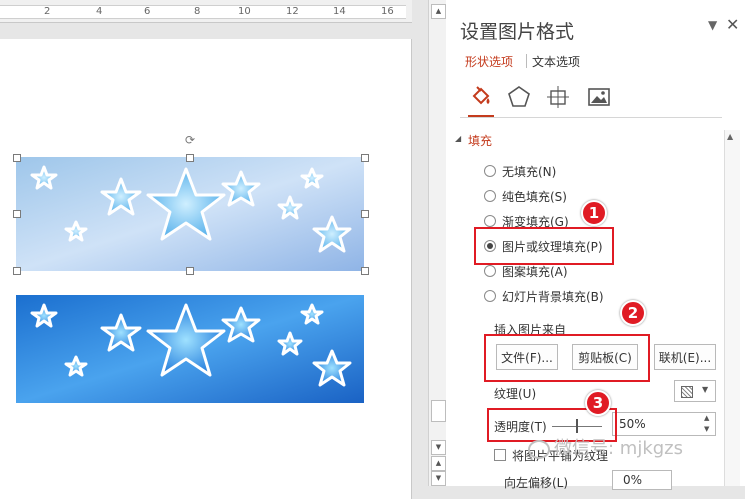 The width and height of the screenshot is (745, 499). What do you see at coordinates (556, 61) in the screenshot?
I see `tab-text-options: 文本选项` at bounding box center [556, 61].